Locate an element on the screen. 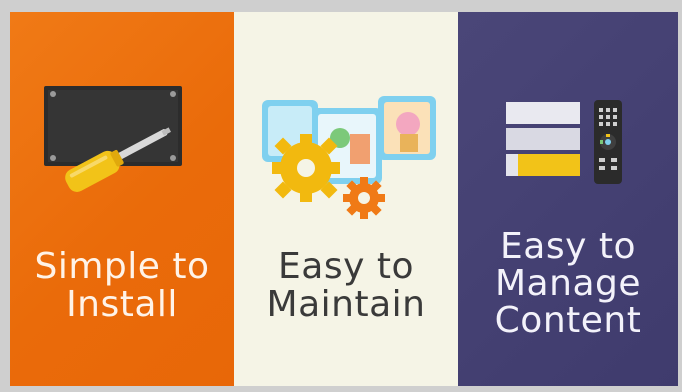 The image size is (682, 392). panel-title-manage: Easy to Manage Content is located at coordinates (568, 283).